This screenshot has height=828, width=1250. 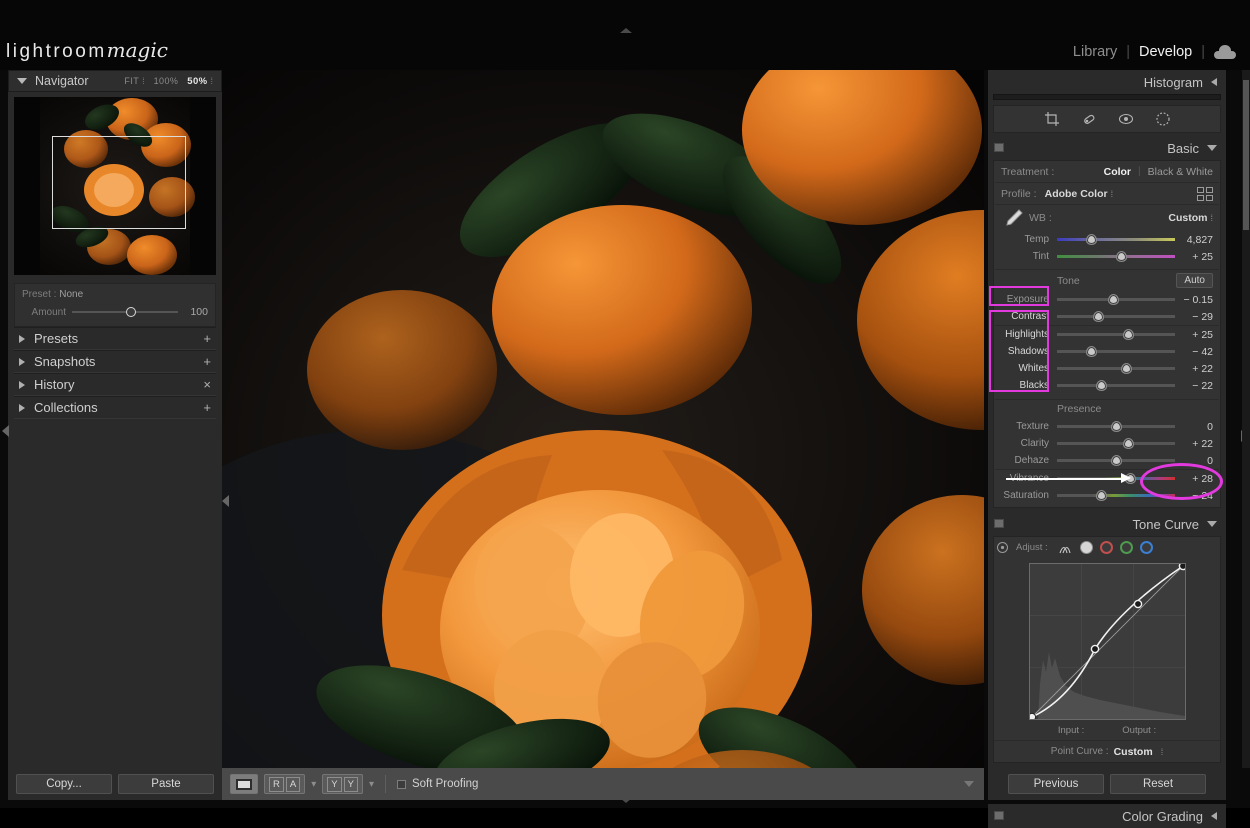 I want to click on slider-knob-texture, so click(x=1116, y=426).